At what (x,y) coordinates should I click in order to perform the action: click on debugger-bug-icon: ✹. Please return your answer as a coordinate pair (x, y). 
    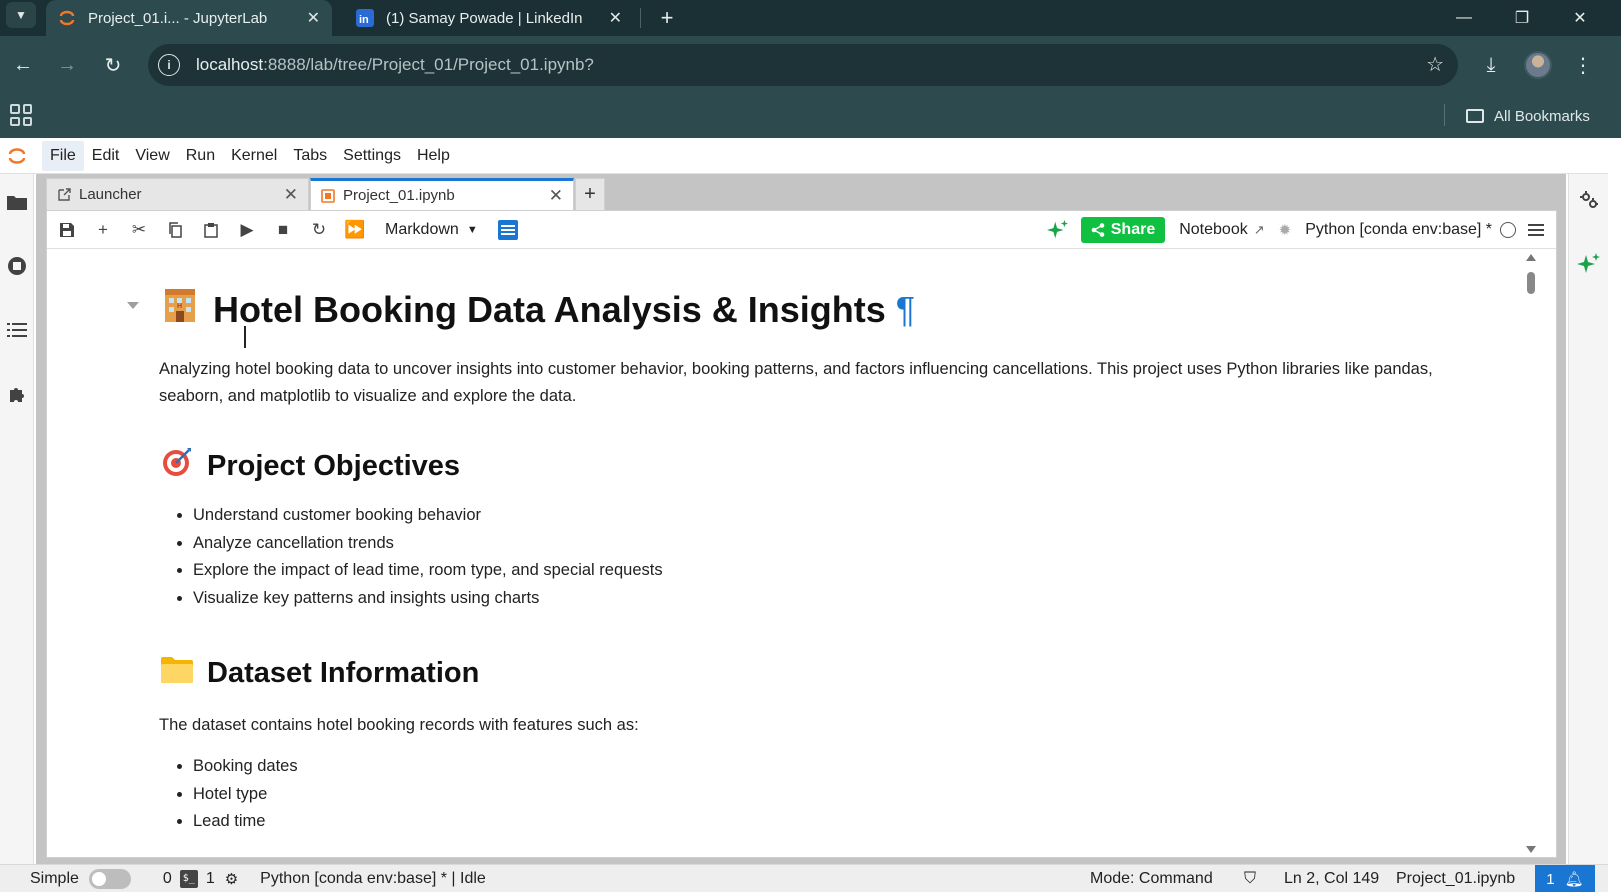
    Looking at the image, I should click on (1285, 230).